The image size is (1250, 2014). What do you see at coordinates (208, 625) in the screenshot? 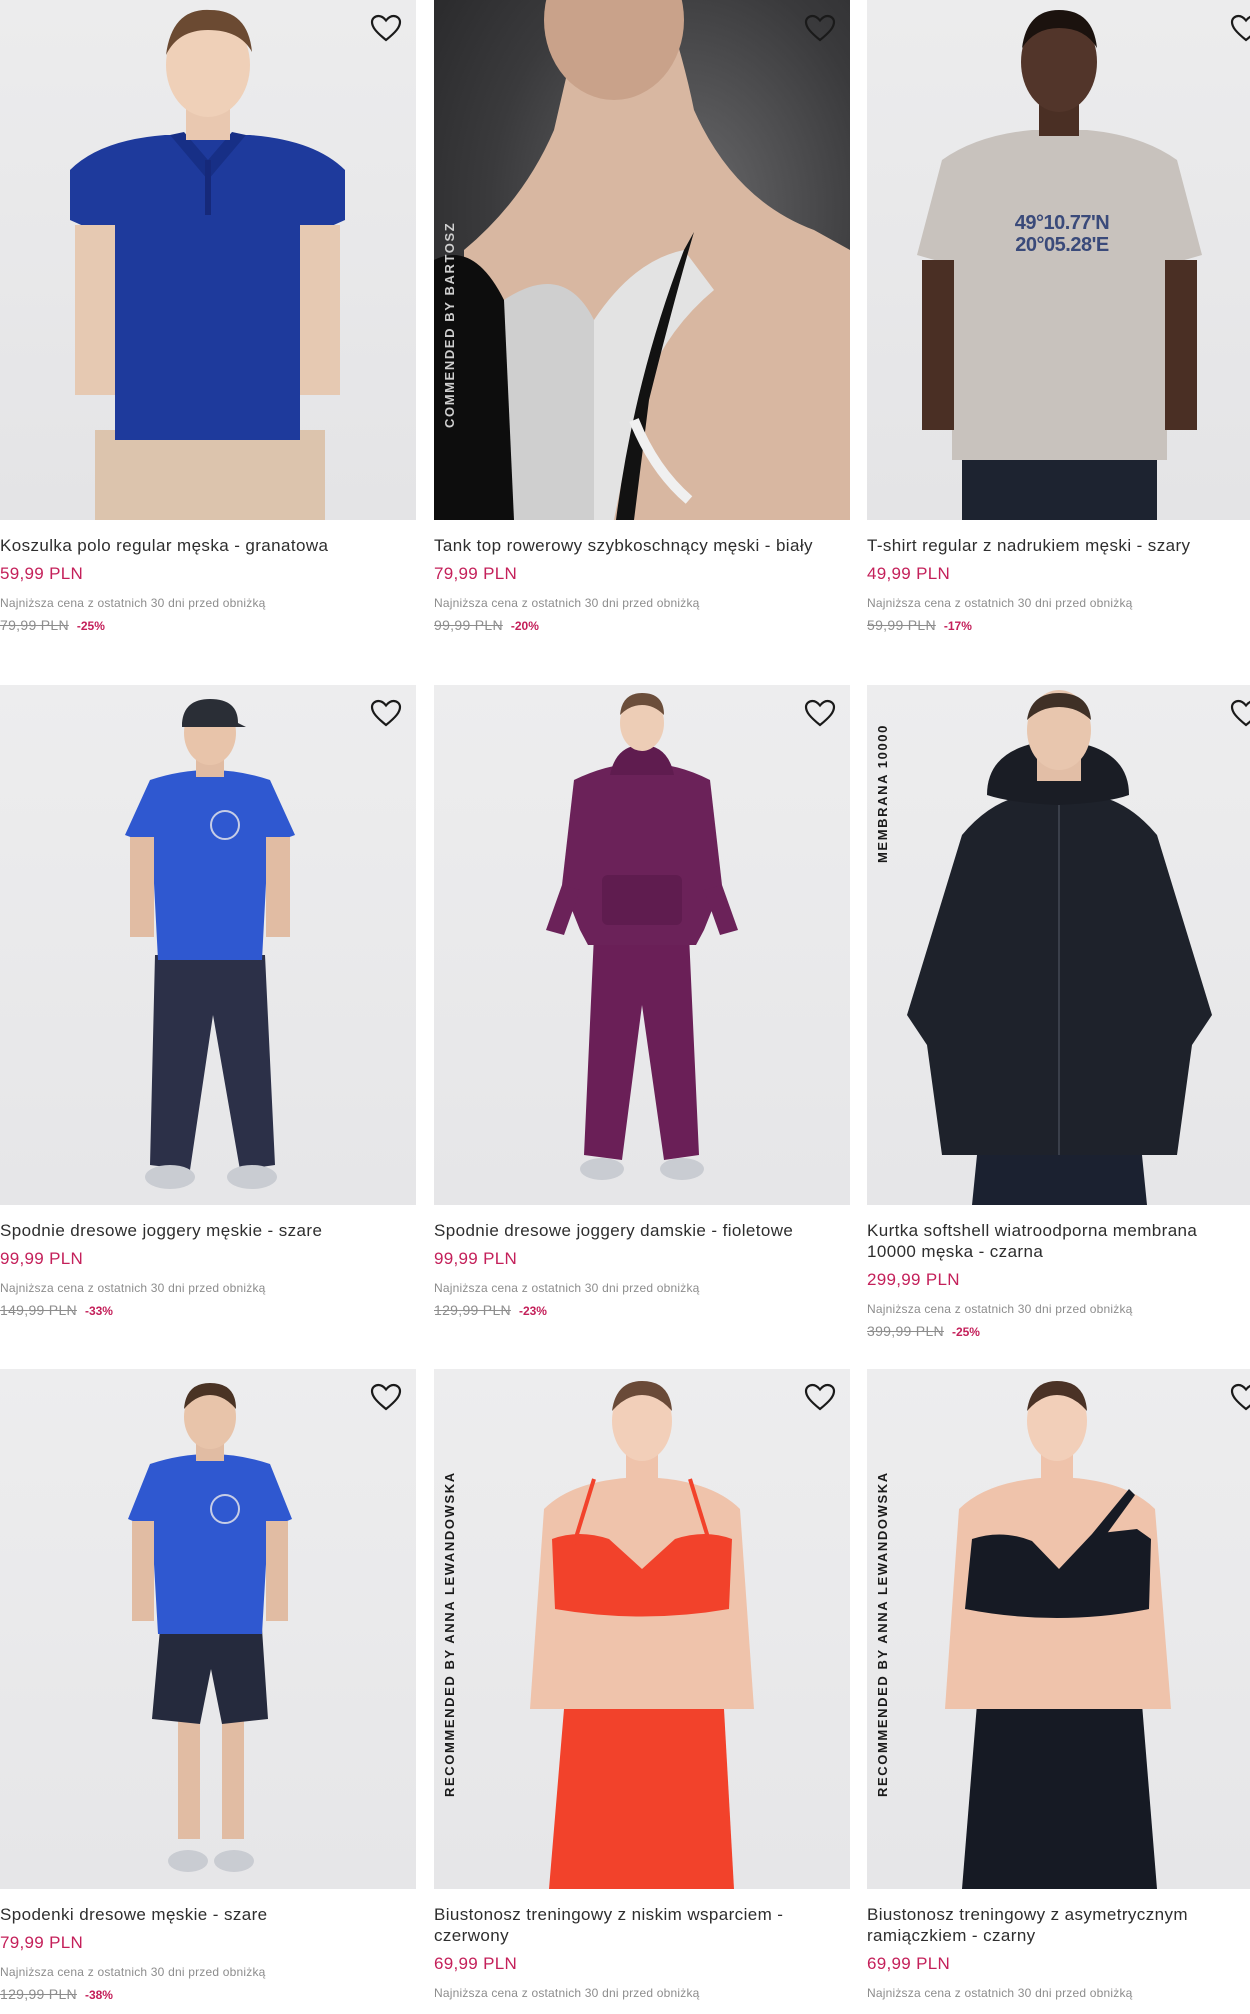
I see `old-price-row: 79,99 PLN -25%` at bounding box center [208, 625].